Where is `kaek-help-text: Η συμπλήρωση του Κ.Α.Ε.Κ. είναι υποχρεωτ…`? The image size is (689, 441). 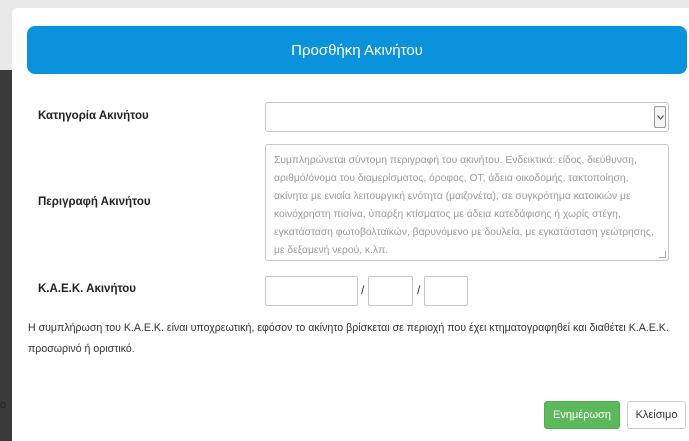
kaek-help-text: Η συμπλήρωση του Κ.Α.Ε.Κ. είναι υποχρεωτ… is located at coordinates (348, 338).